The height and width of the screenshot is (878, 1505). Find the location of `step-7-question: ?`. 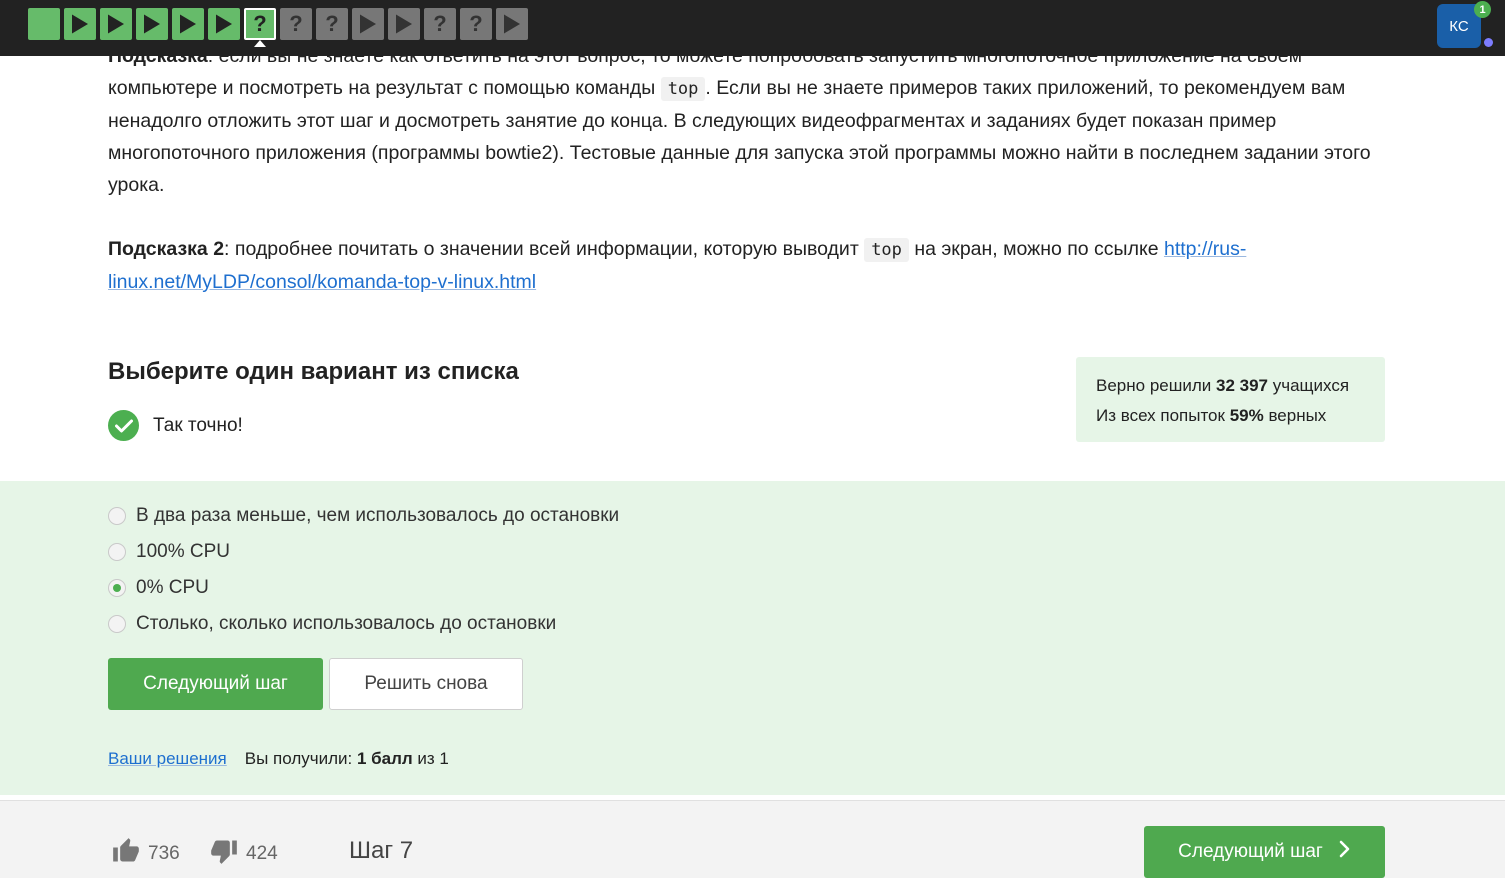

step-7-question: ? is located at coordinates (260, 27).